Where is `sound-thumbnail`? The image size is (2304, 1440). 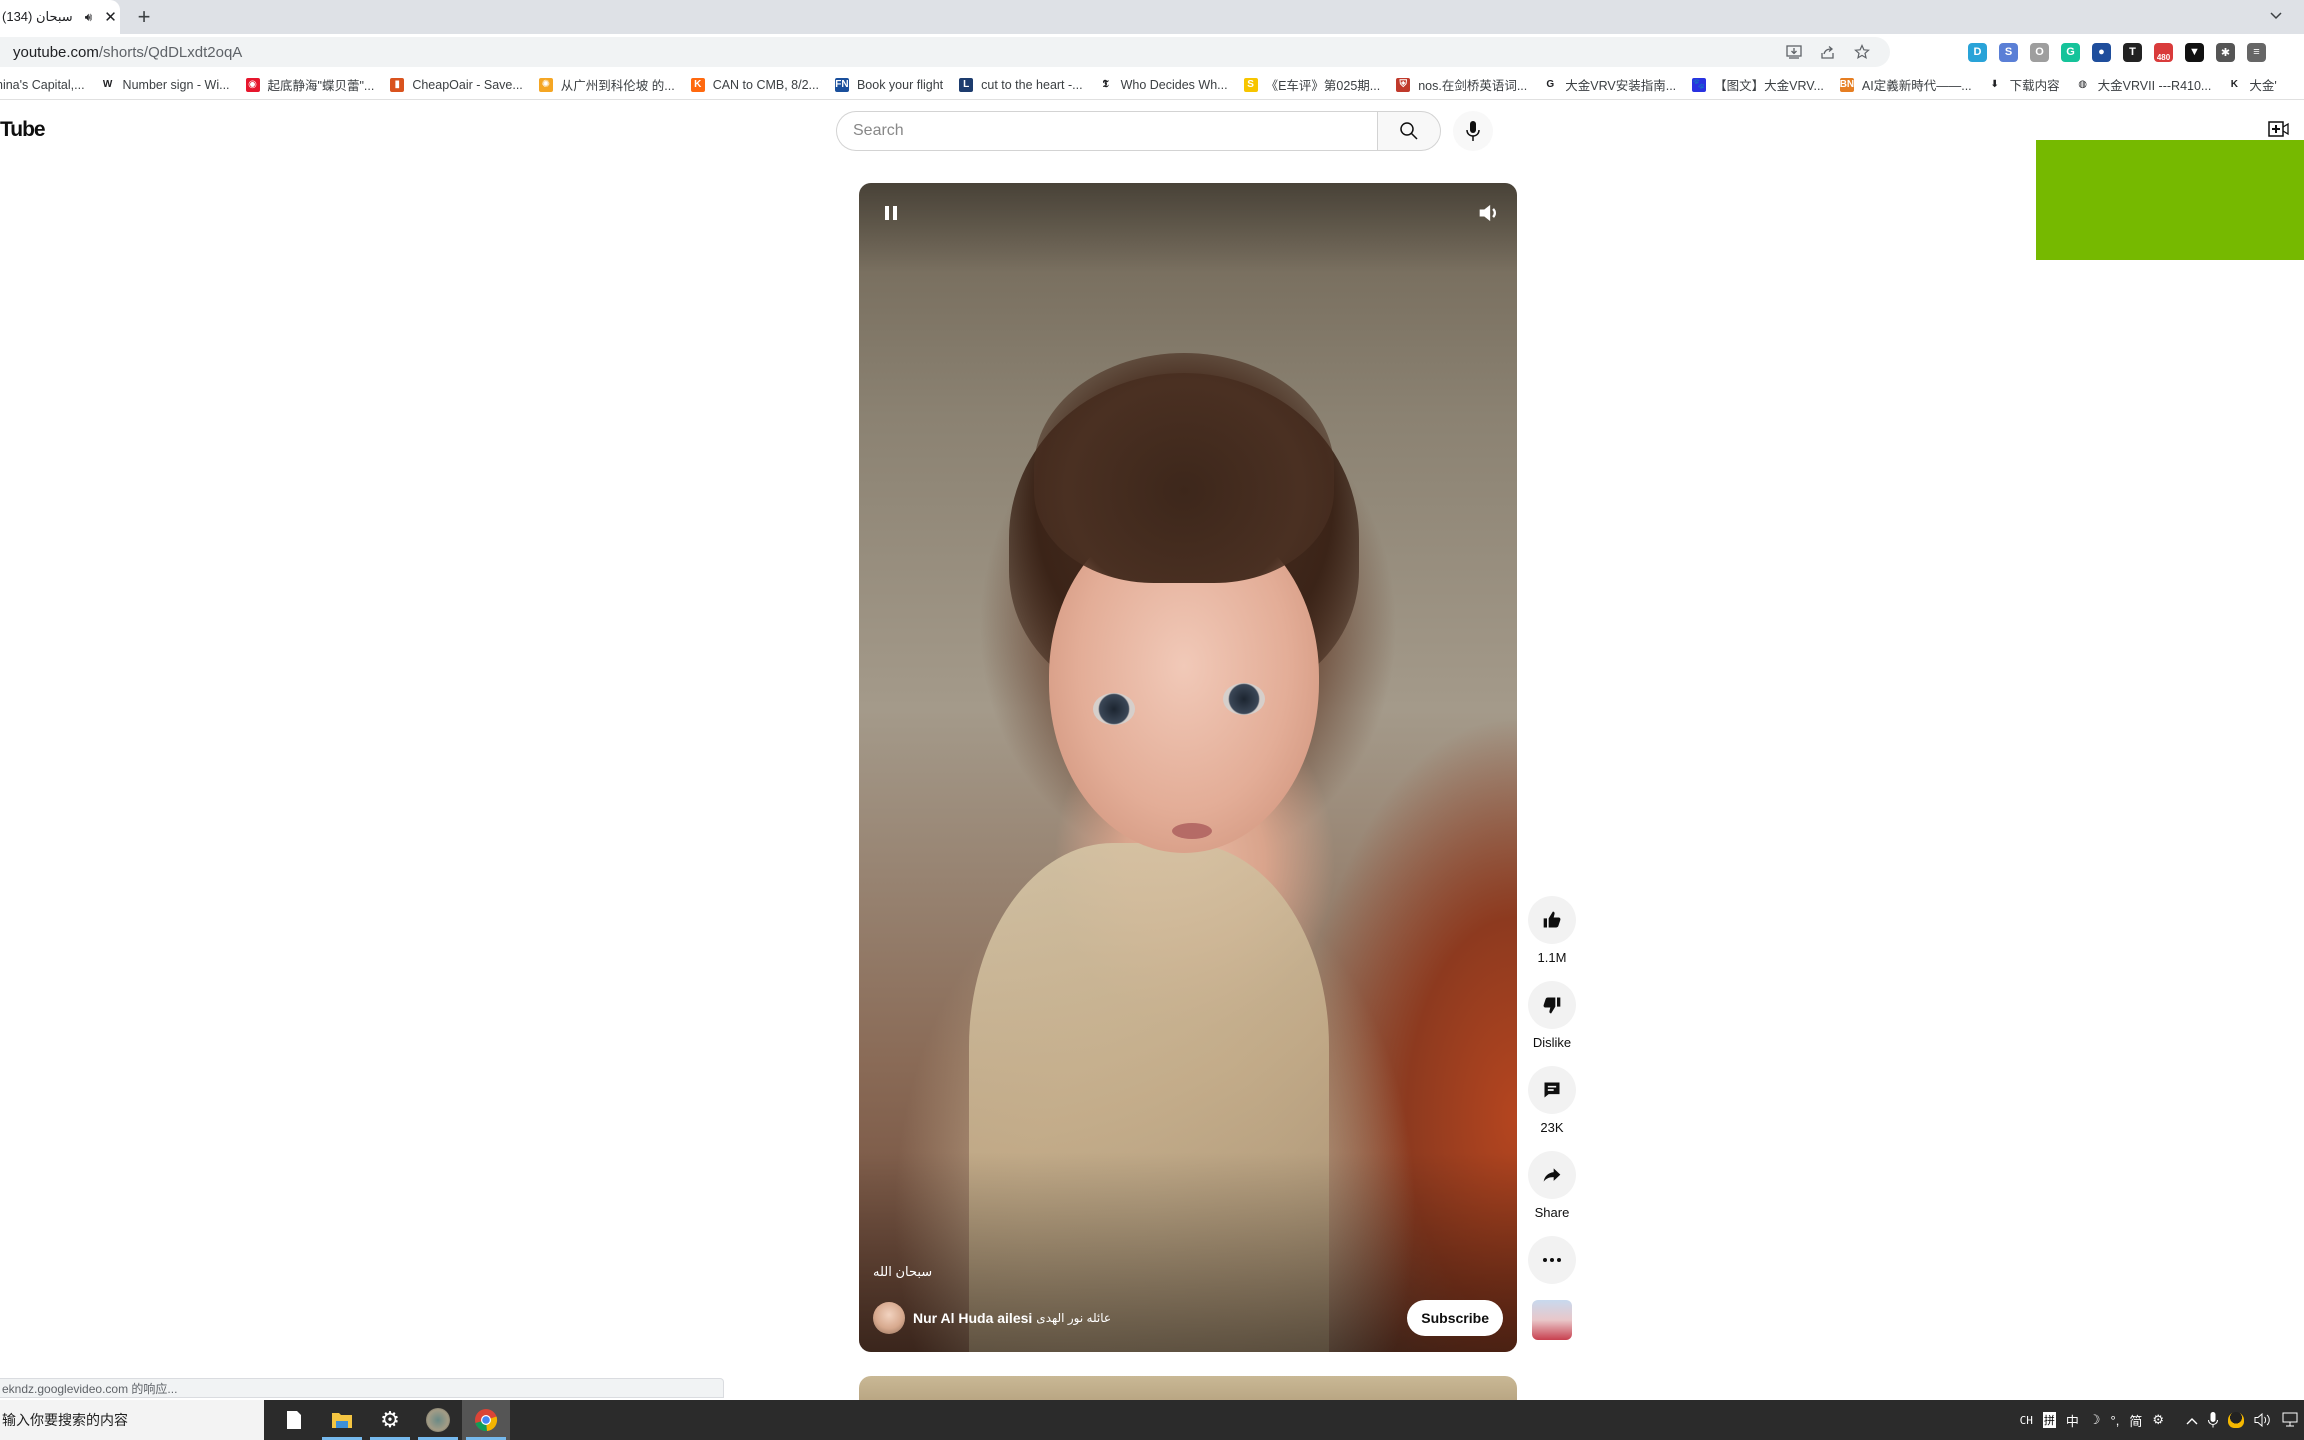 sound-thumbnail is located at coordinates (1552, 1320).